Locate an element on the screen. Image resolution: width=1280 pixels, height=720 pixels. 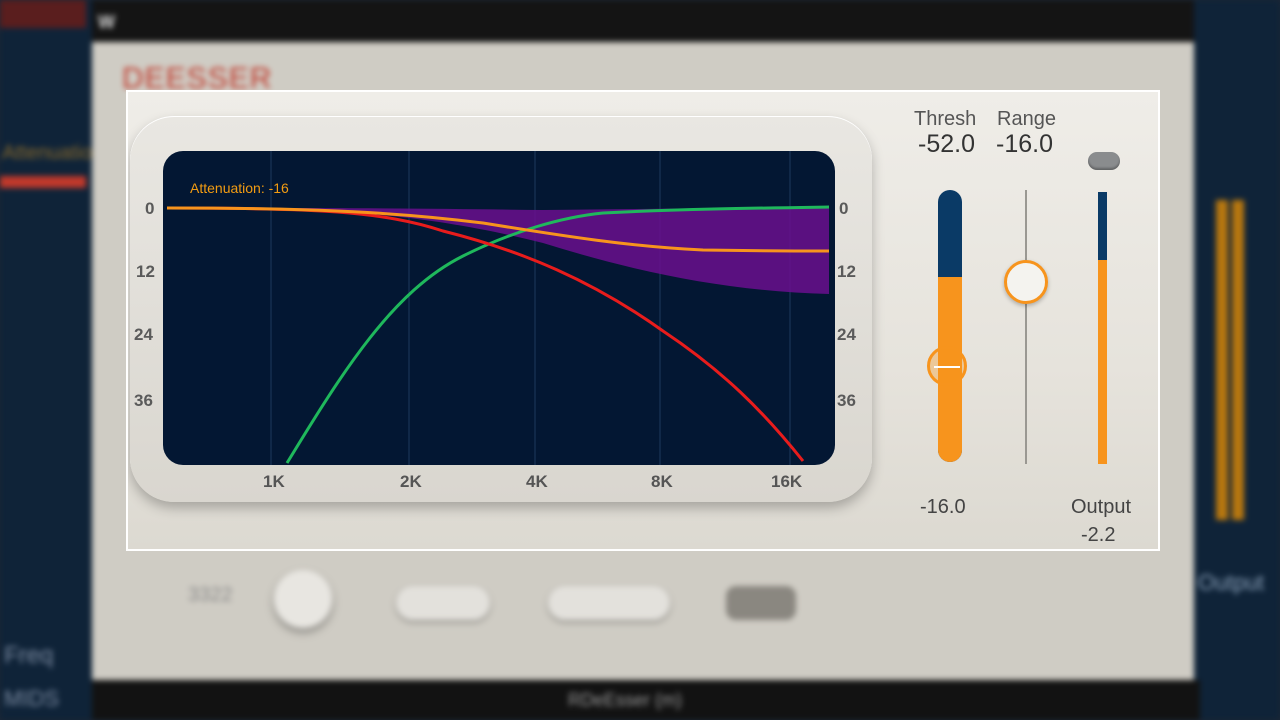
output-led-button is located at coordinates (1104, 161).